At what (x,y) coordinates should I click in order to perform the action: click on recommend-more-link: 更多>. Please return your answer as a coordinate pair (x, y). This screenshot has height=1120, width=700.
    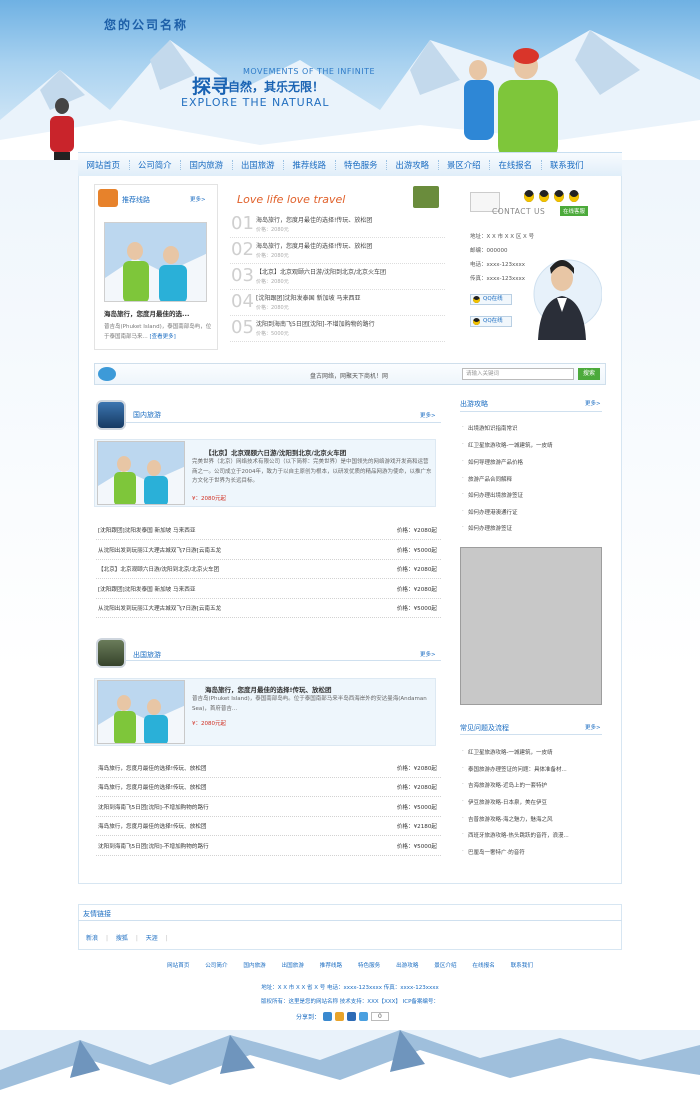
    Looking at the image, I should click on (198, 199).